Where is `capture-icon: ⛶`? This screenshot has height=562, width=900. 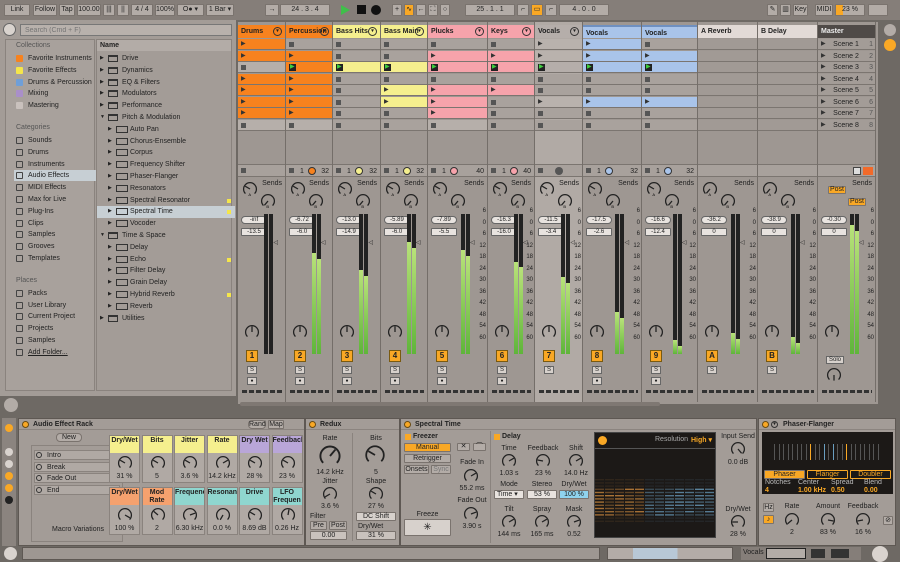
capture-icon: ⛶ is located at coordinates (433, 10).